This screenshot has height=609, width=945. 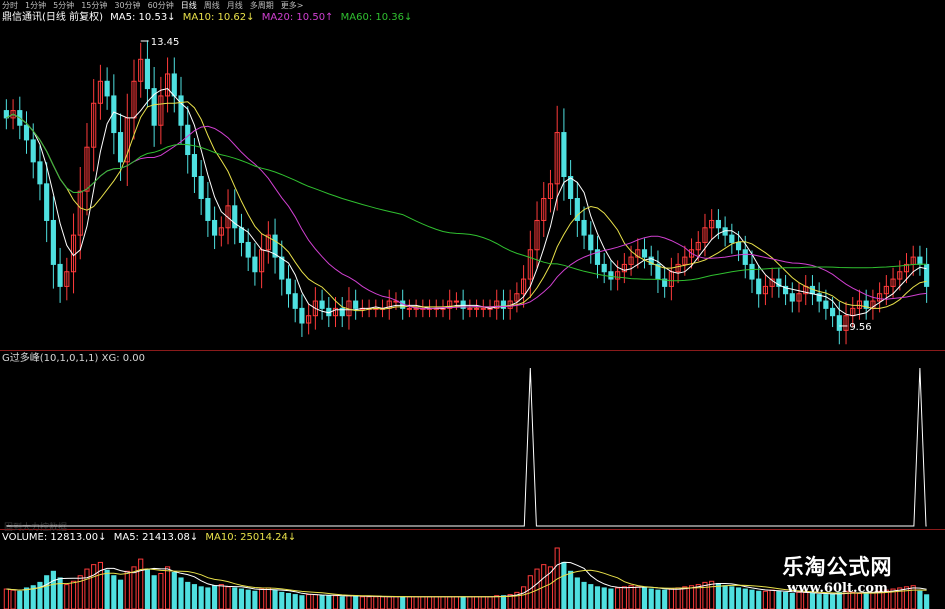 What do you see at coordinates (262, 5) in the screenshot?
I see `period-tab: 多周期` at bounding box center [262, 5].